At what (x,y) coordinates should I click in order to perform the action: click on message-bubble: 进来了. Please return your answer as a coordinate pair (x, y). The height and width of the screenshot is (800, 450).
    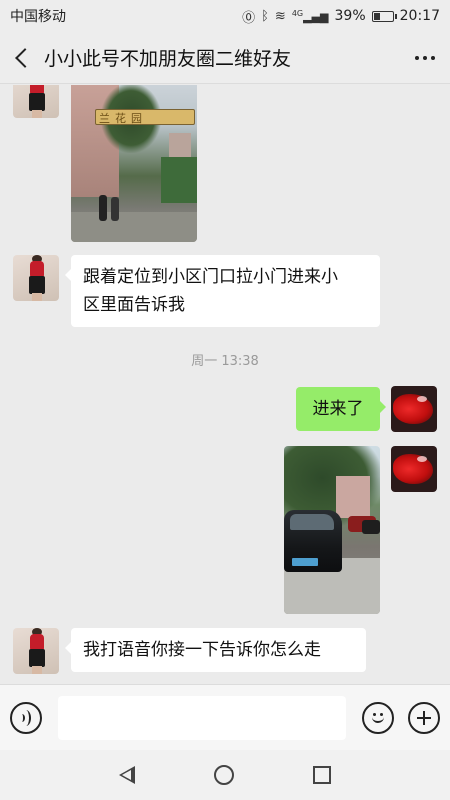
    Looking at the image, I should click on (341, 409).